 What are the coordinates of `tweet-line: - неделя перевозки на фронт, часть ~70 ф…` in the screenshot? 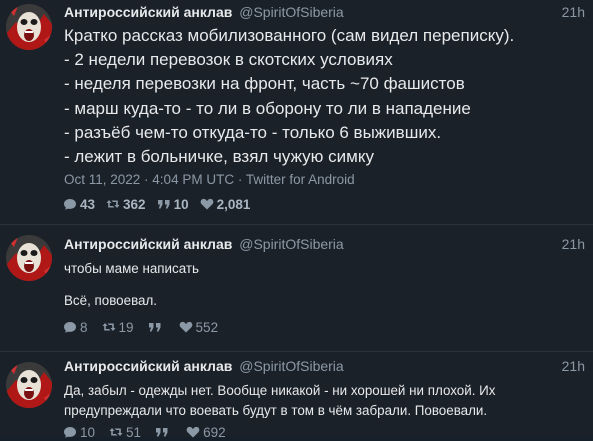 It's located at (264, 84).